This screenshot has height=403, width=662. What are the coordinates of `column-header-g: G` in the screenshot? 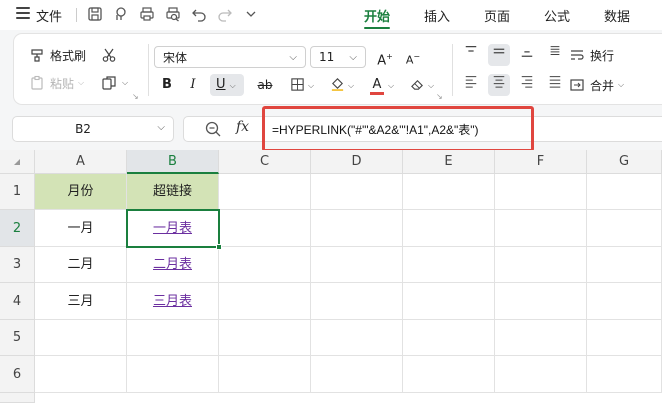 It's located at (624, 162).